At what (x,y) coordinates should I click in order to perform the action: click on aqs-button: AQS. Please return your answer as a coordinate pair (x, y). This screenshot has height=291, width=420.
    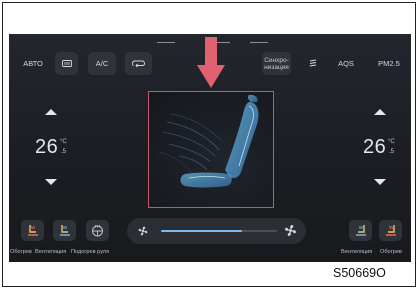
    Looking at the image, I should click on (346, 63).